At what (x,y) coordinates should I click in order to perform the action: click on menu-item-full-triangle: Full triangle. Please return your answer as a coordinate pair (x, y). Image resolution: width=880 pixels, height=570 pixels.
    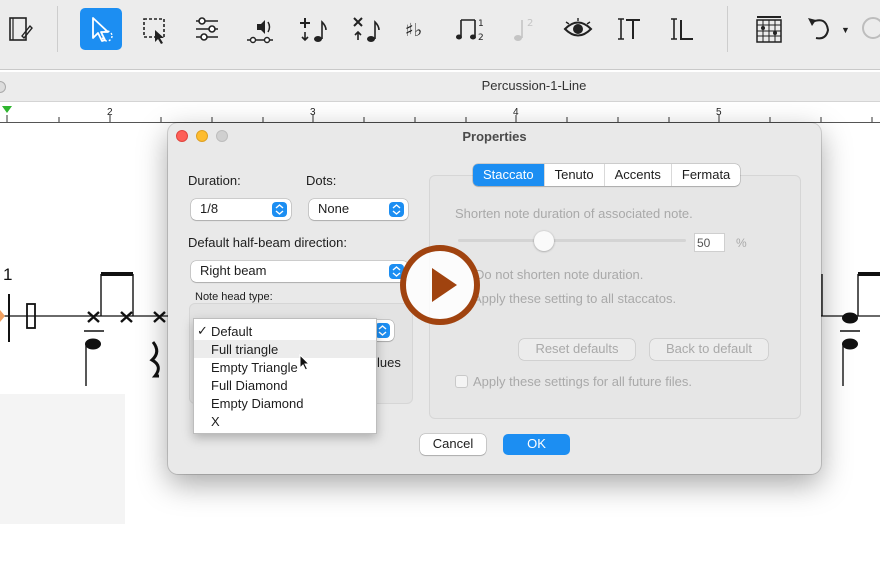
    Looking at the image, I should click on (285, 349).